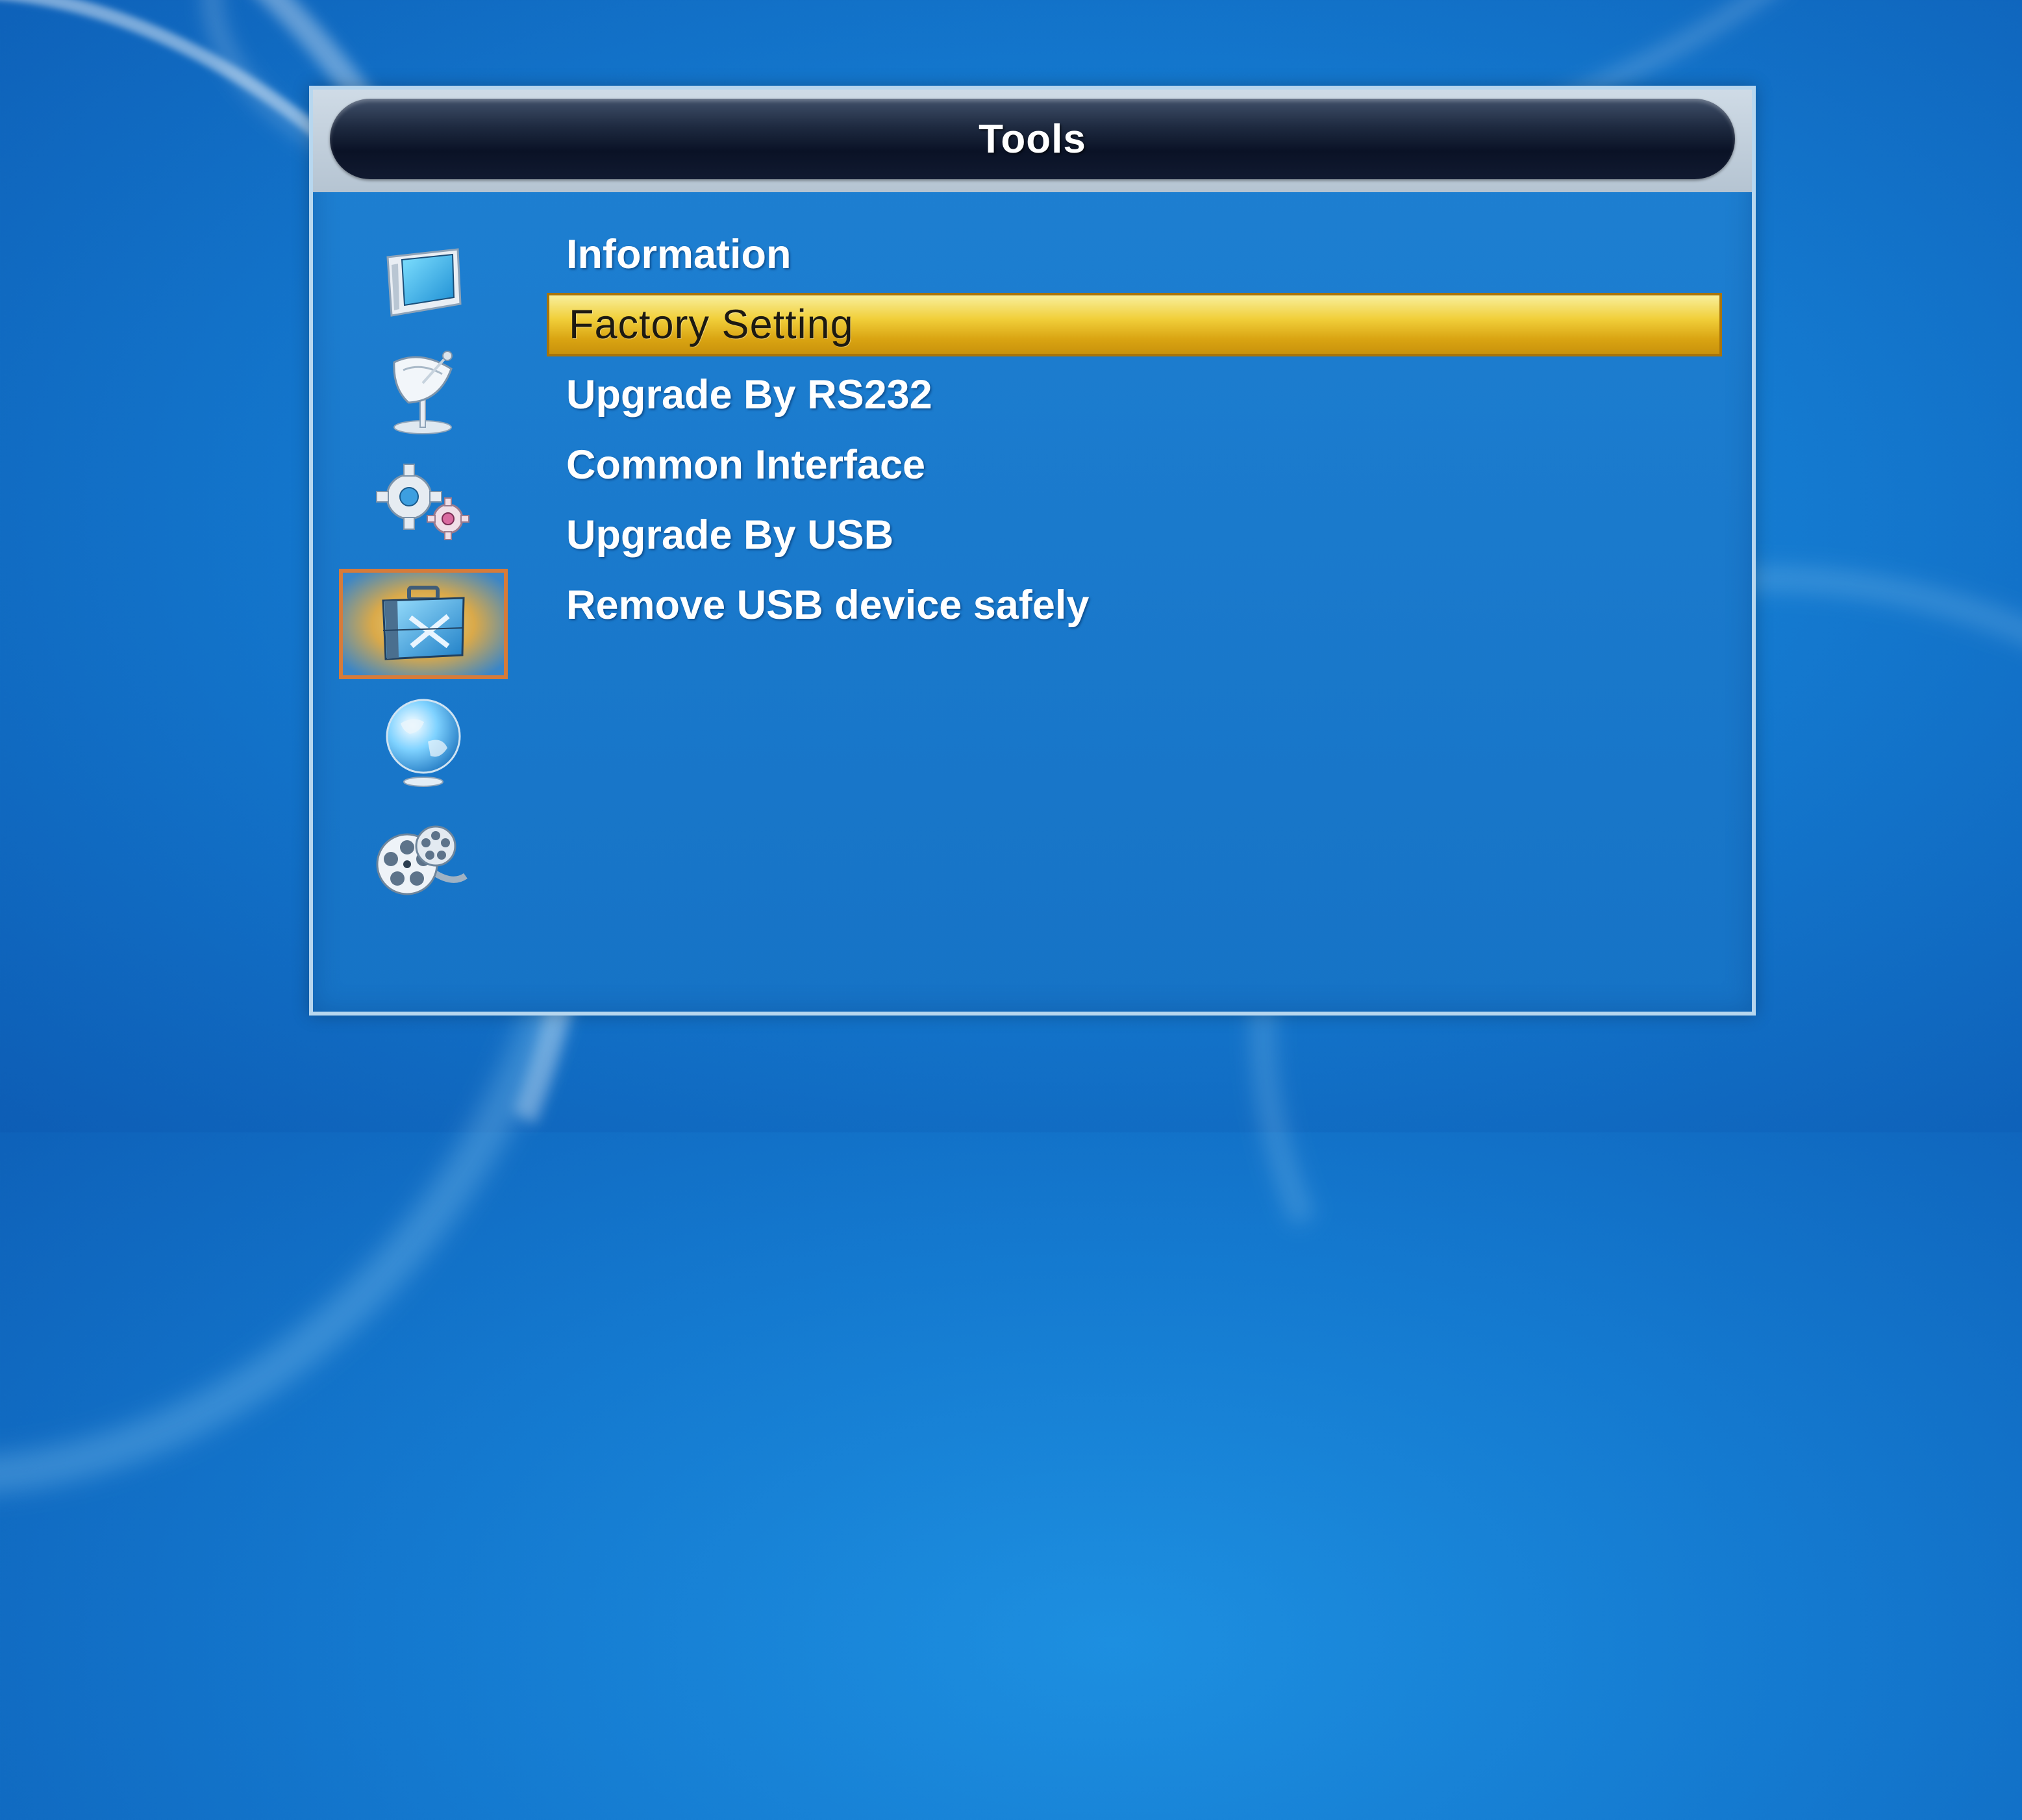 The image size is (2022, 1820). I want to click on menu-item-common-interface: Common Interface, so click(1134, 465).